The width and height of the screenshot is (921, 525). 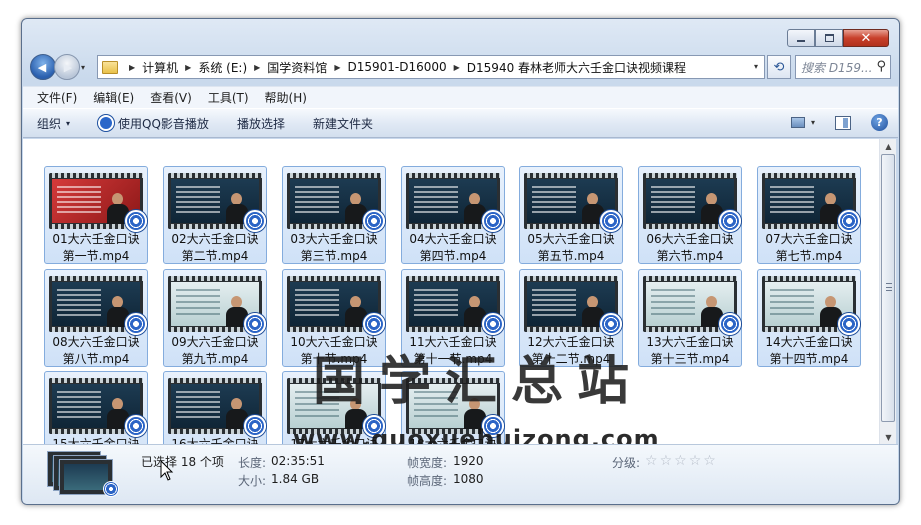 What do you see at coordinates (453, 239) in the screenshot?
I see `file-name-line1: 04大六壬金口诀` at bounding box center [453, 239].